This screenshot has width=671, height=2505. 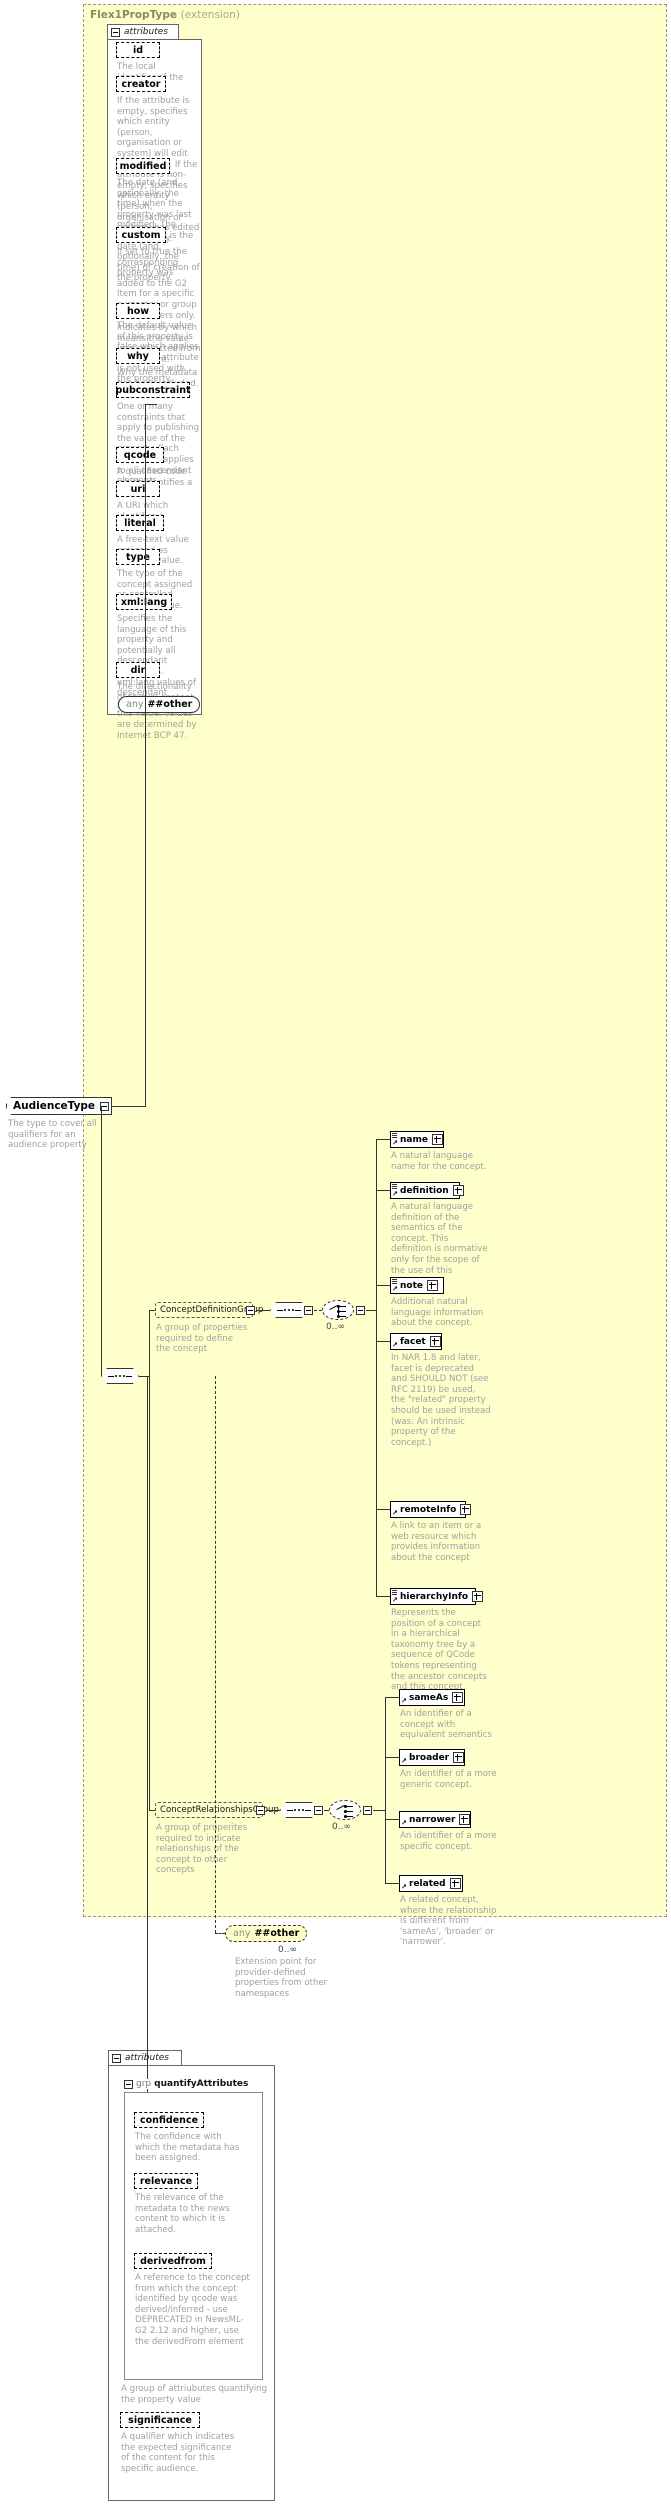 I want to click on panel-title-text: Flex1PropType, so click(x=133, y=15).